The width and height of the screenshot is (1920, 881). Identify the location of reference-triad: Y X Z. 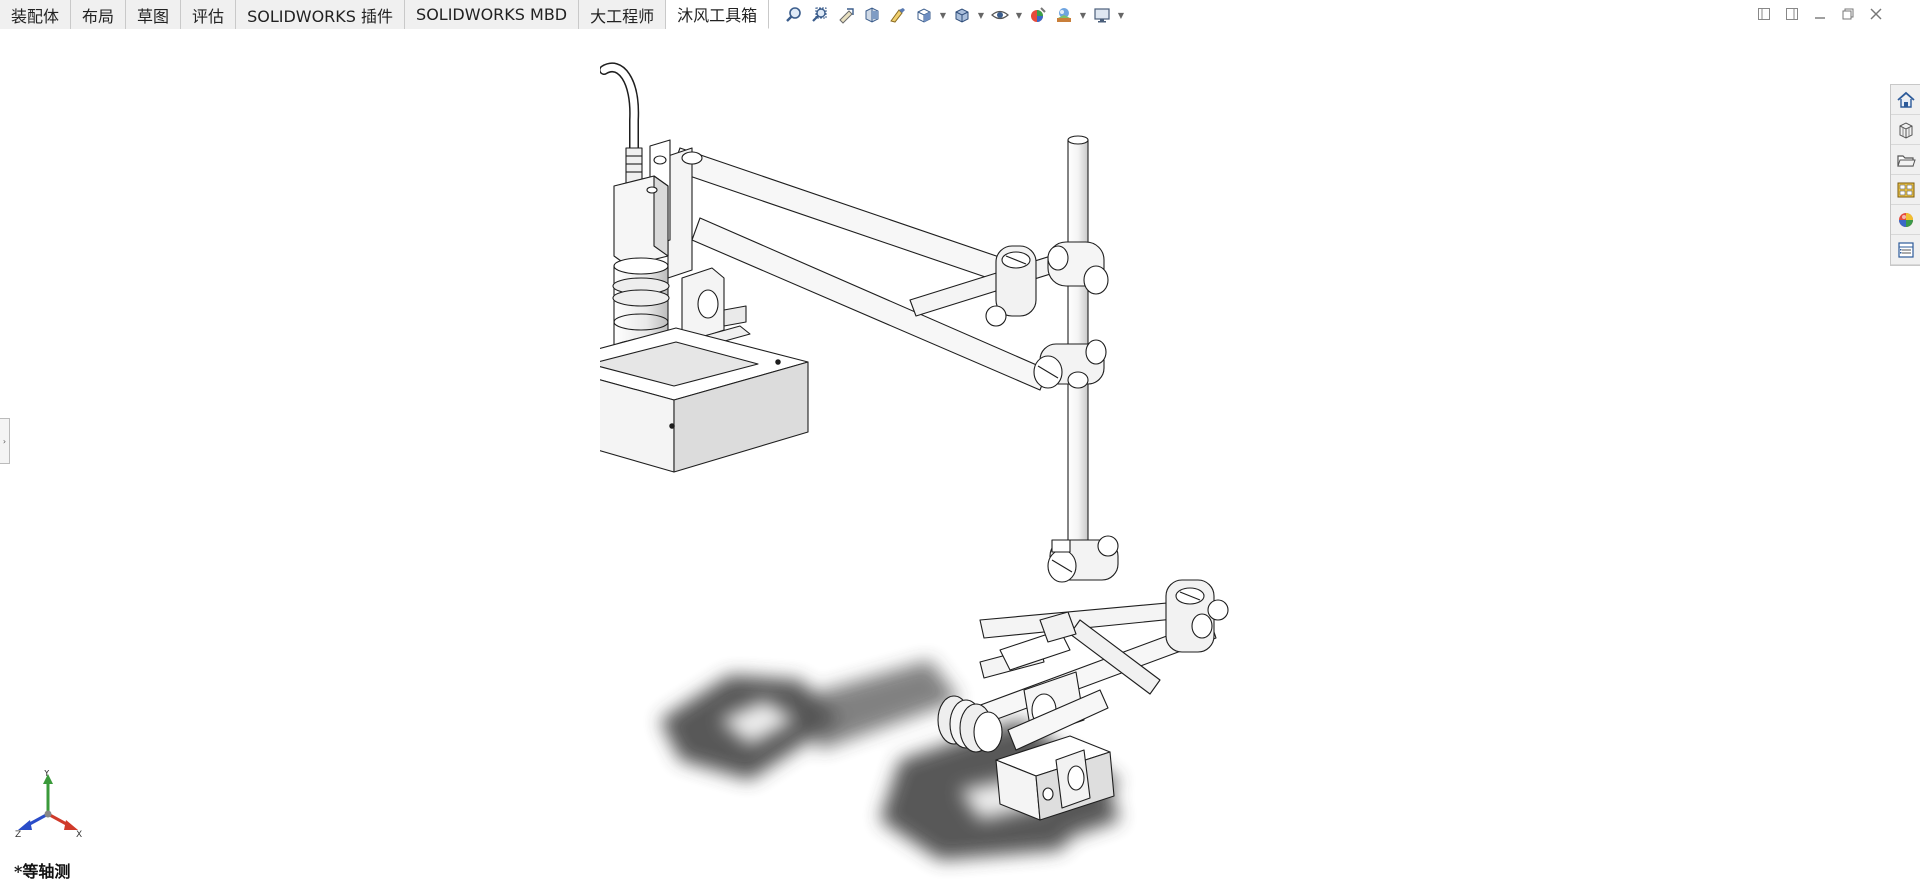
(49, 804).